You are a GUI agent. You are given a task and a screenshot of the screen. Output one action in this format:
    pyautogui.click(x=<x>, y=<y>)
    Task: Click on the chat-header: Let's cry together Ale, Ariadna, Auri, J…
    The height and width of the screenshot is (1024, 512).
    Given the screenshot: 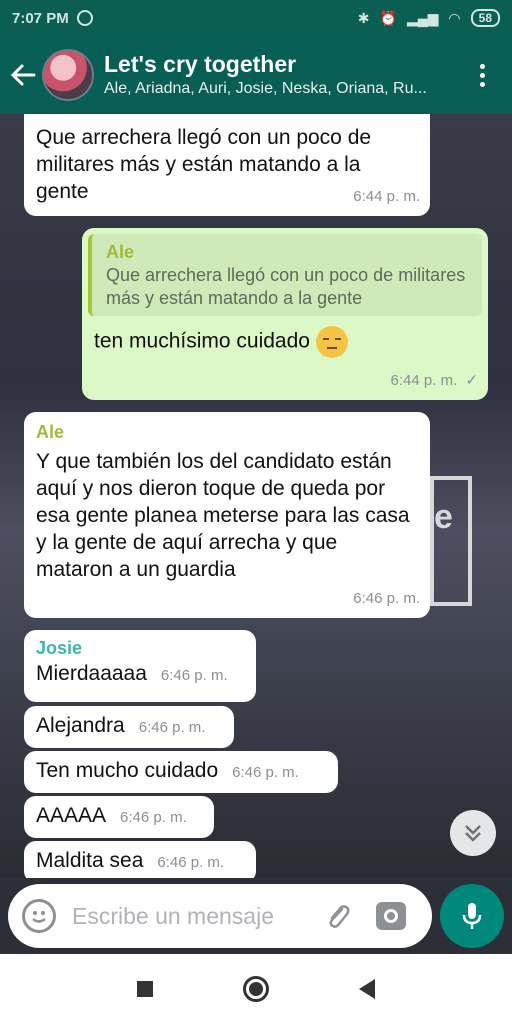 What is the action you would take?
    pyautogui.click(x=256, y=75)
    